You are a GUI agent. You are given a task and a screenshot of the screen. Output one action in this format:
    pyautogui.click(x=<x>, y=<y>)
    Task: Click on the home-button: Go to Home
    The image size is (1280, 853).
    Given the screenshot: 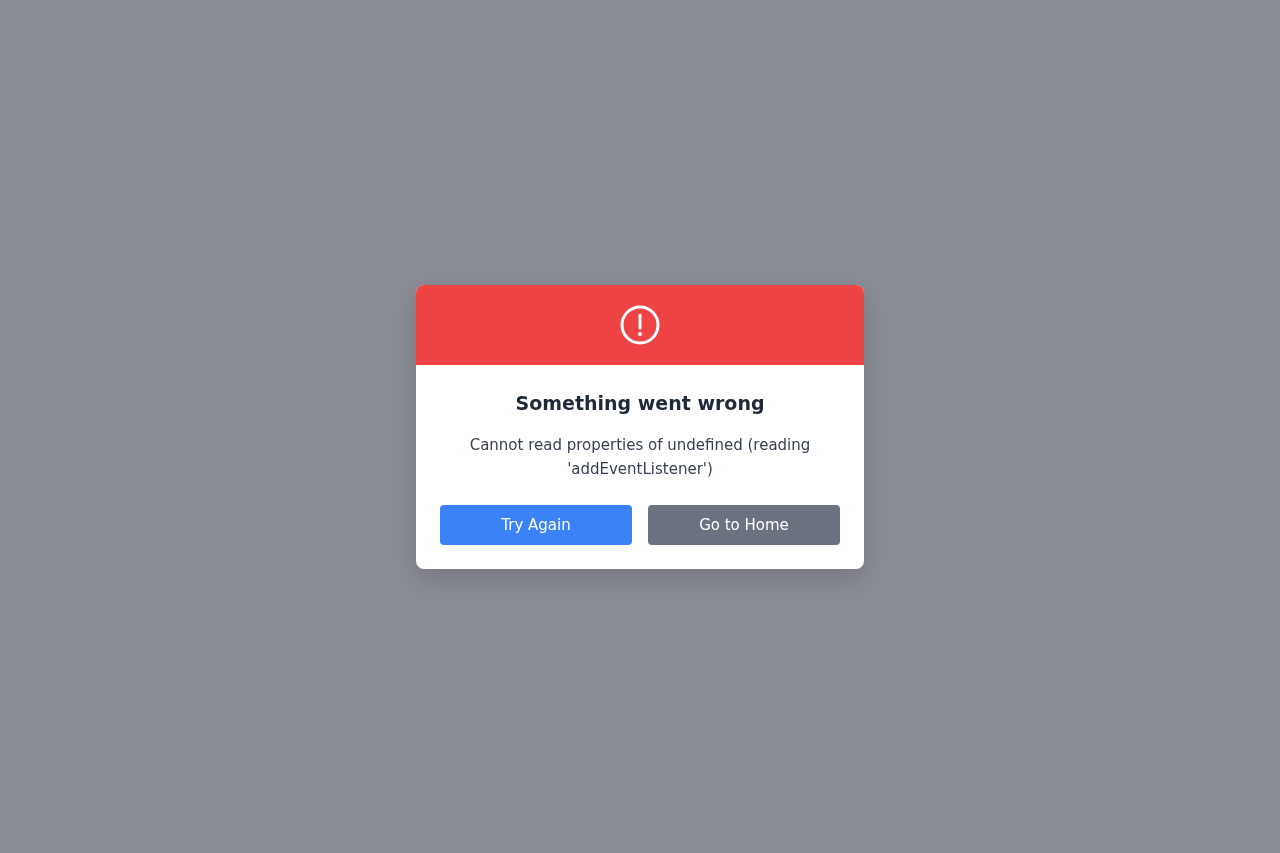 What is the action you would take?
    pyautogui.click(x=744, y=524)
    